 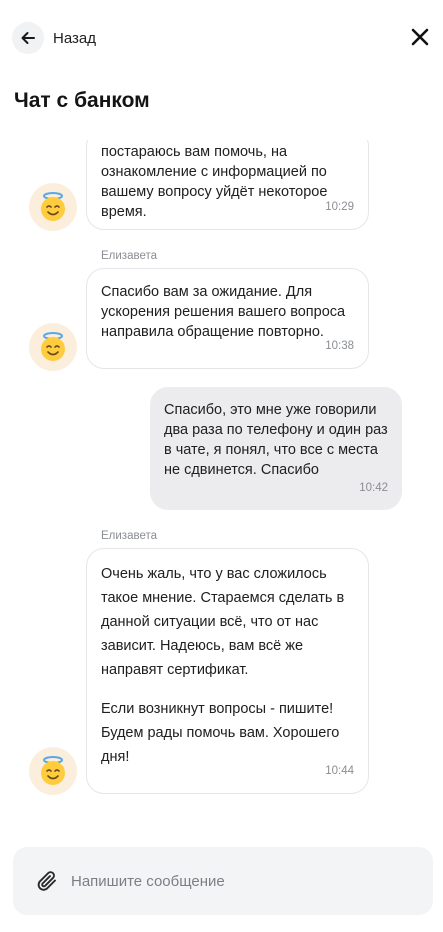 I want to click on close-button, so click(x=420, y=37).